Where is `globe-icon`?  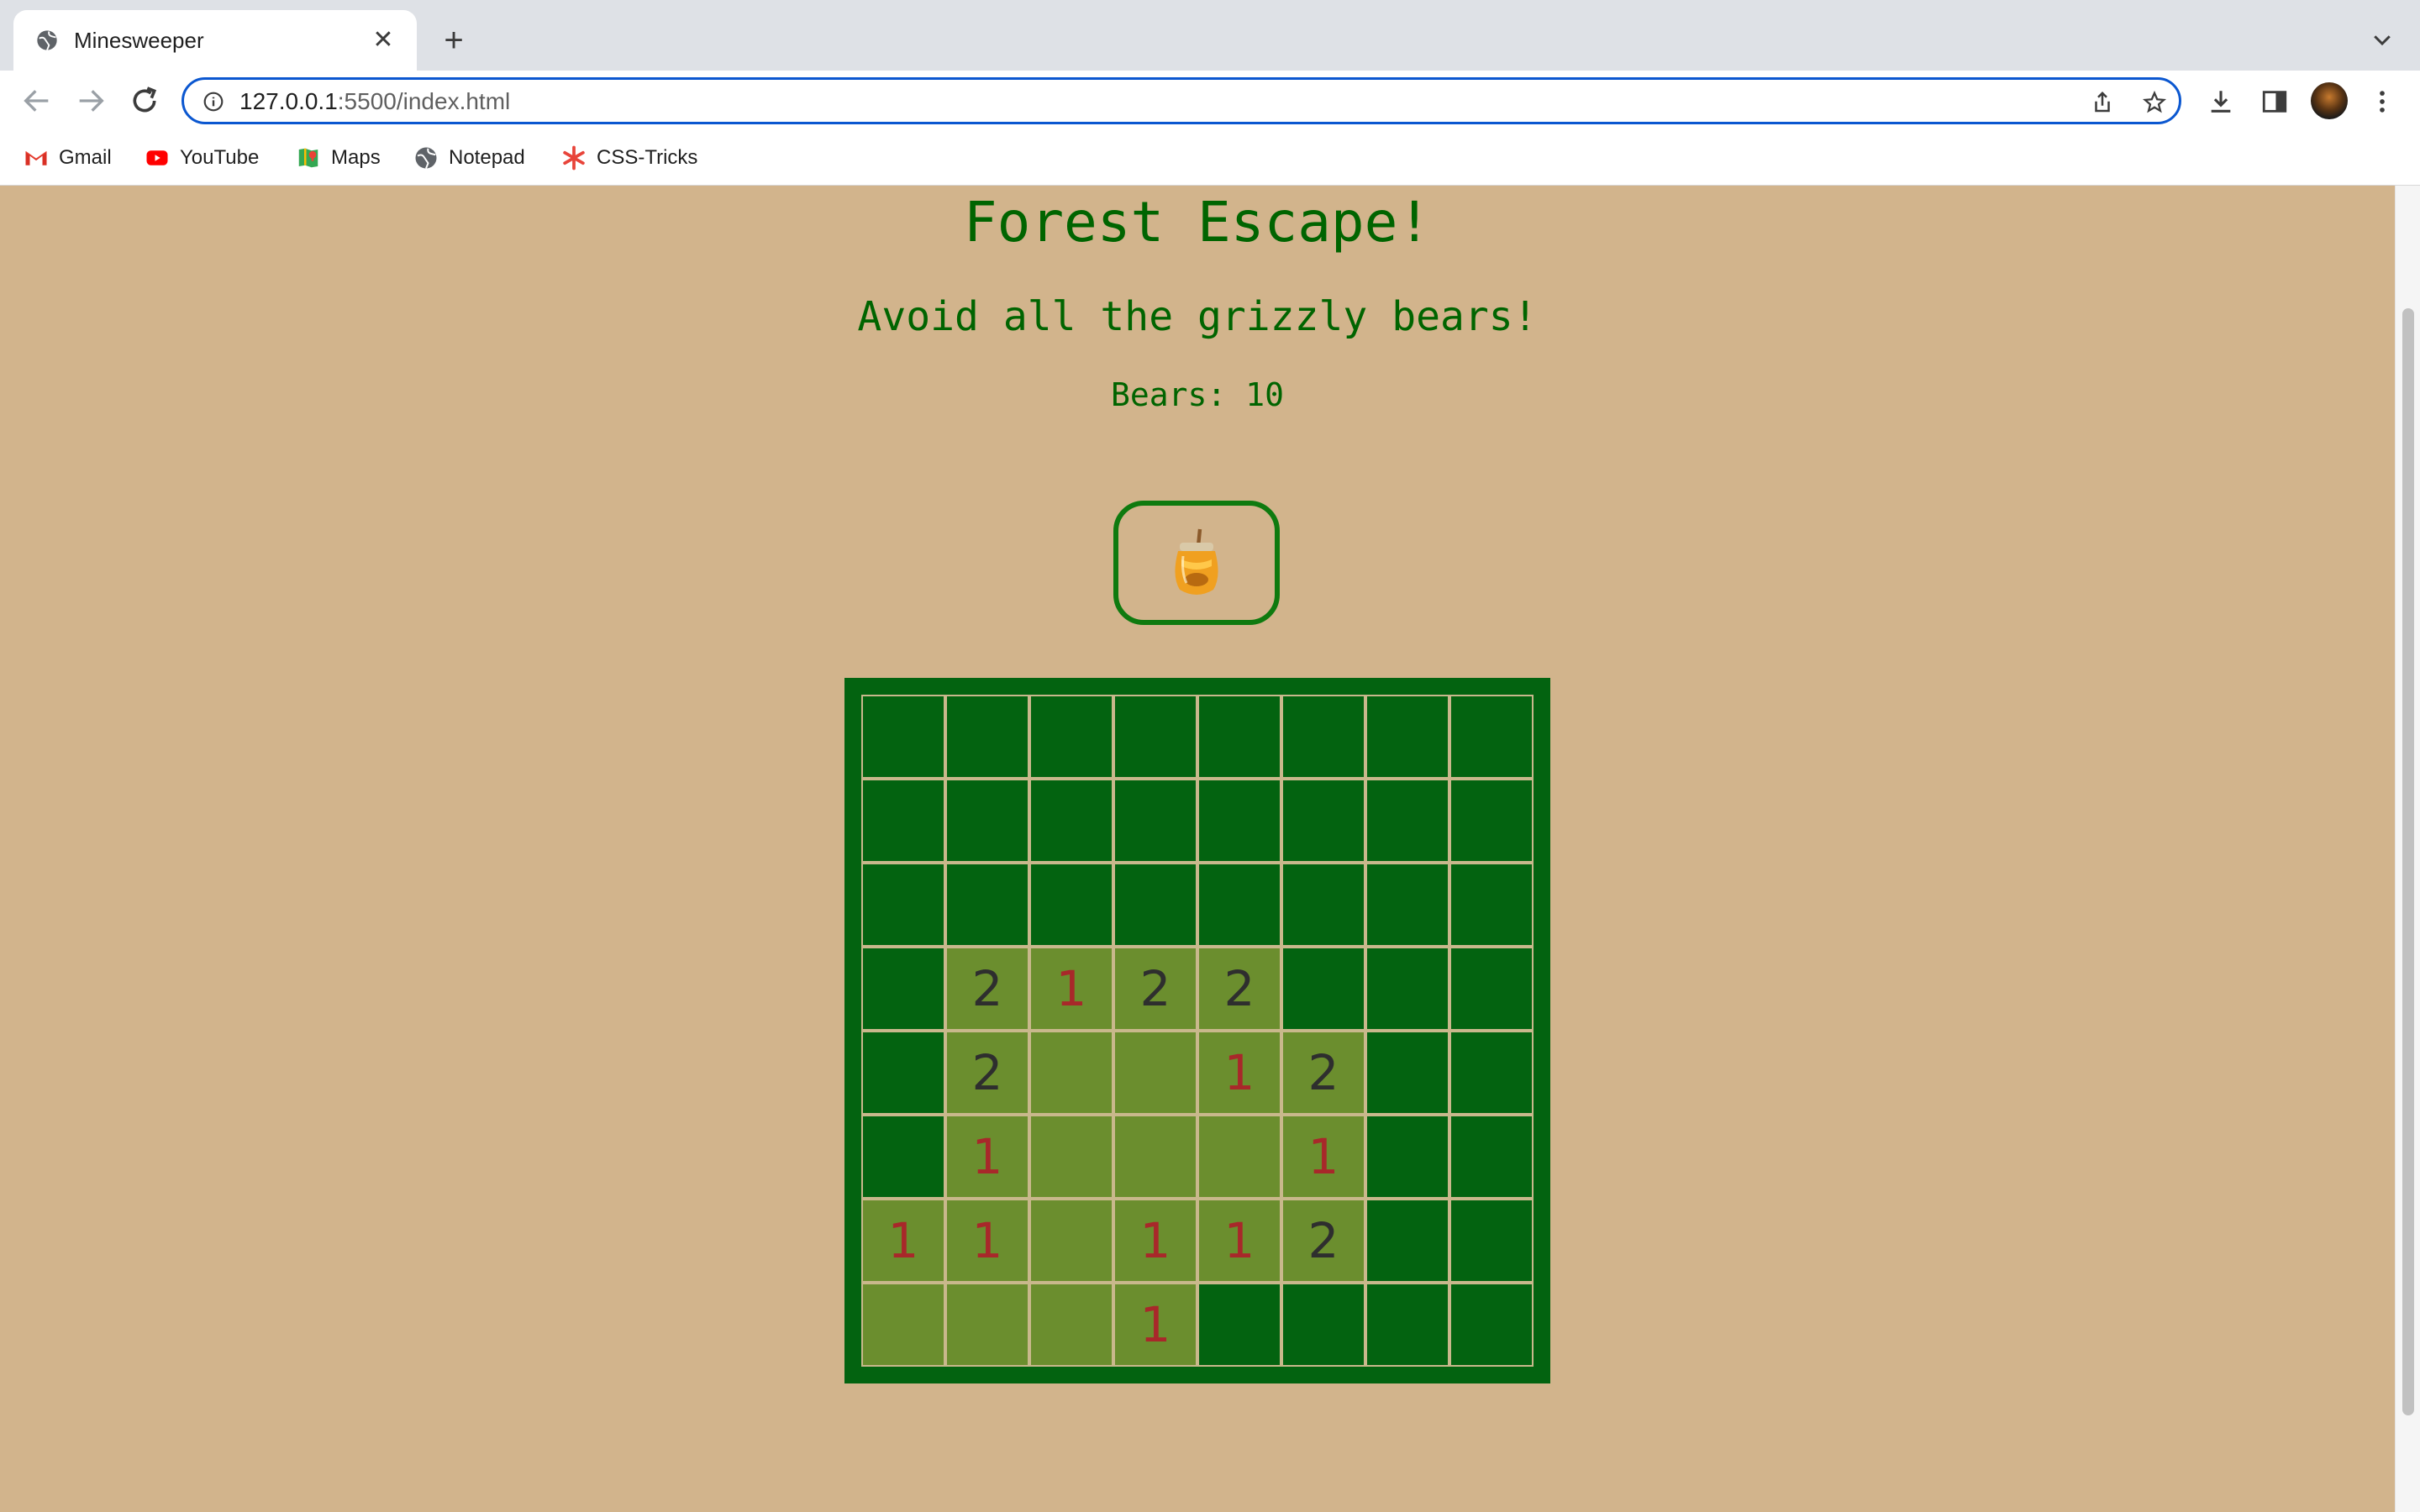
globe-icon is located at coordinates (426, 158).